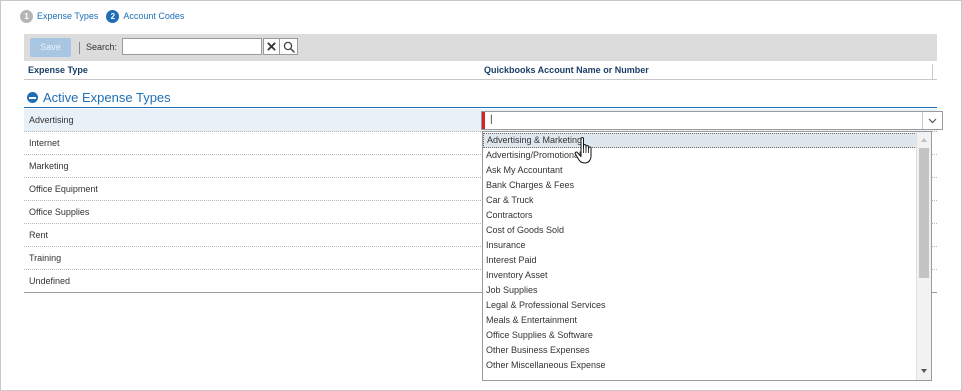 The image size is (962, 391). Describe the element at coordinates (700, 185) in the screenshot. I see `dropdown-option: Bank Charges & Fees` at that location.